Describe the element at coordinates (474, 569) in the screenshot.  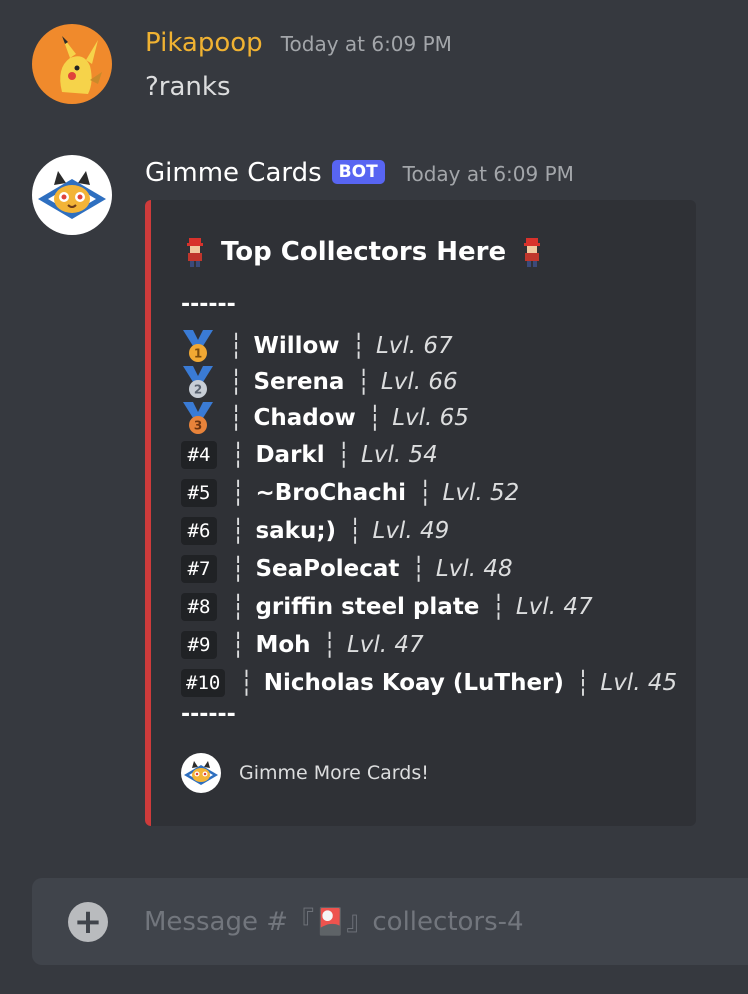
I see `collector-level: Lvl. 48` at that location.